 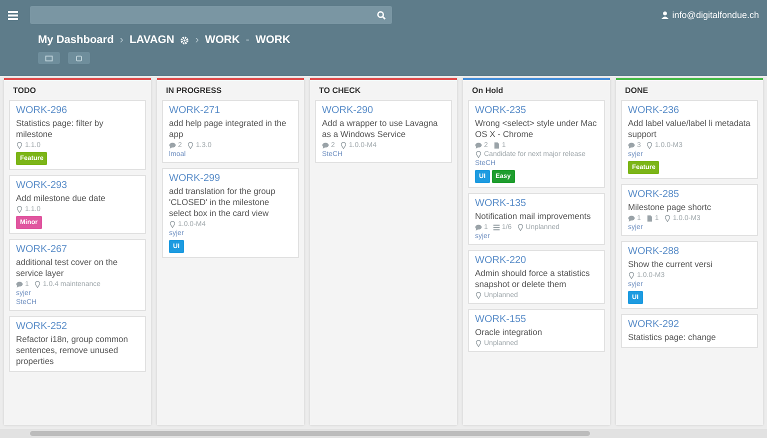 What do you see at coordinates (654, 194) in the screenshot?
I see `card-id-link: WORK-285` at bounding box center [654, 194].